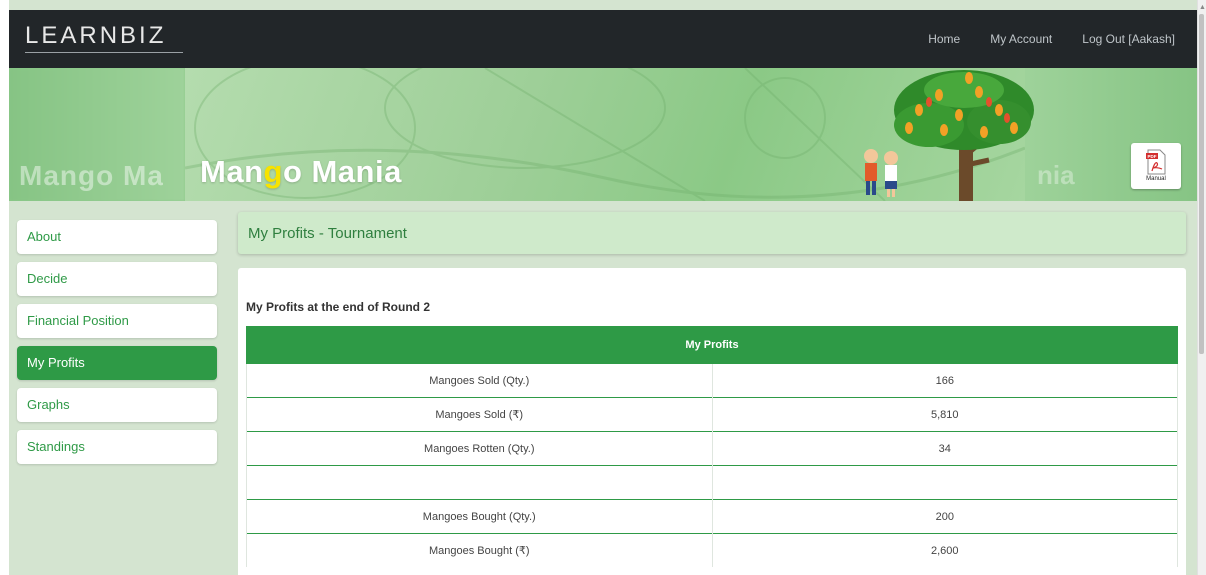 The image size is (1206, 575). What do you see at coordinates (117, 321) in the screenshot?
I see `sidebar-item-financial-position: Financial Position` at bounding box center [117, 321].